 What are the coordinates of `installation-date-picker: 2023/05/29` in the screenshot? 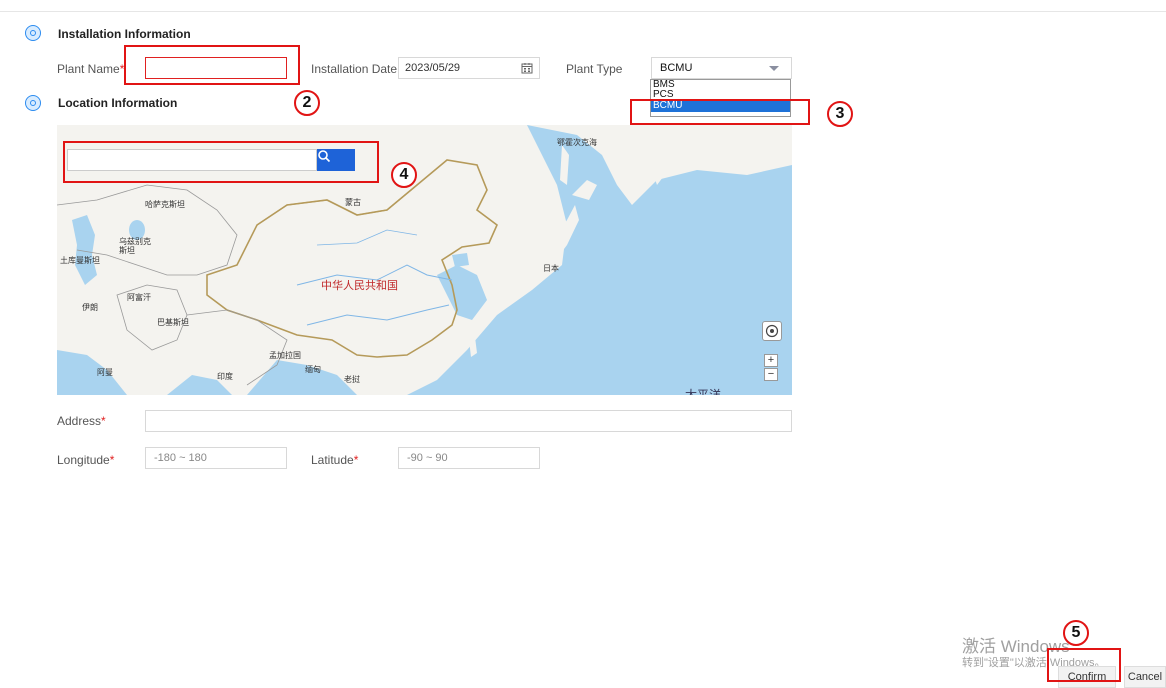 It's located at (469, 68).